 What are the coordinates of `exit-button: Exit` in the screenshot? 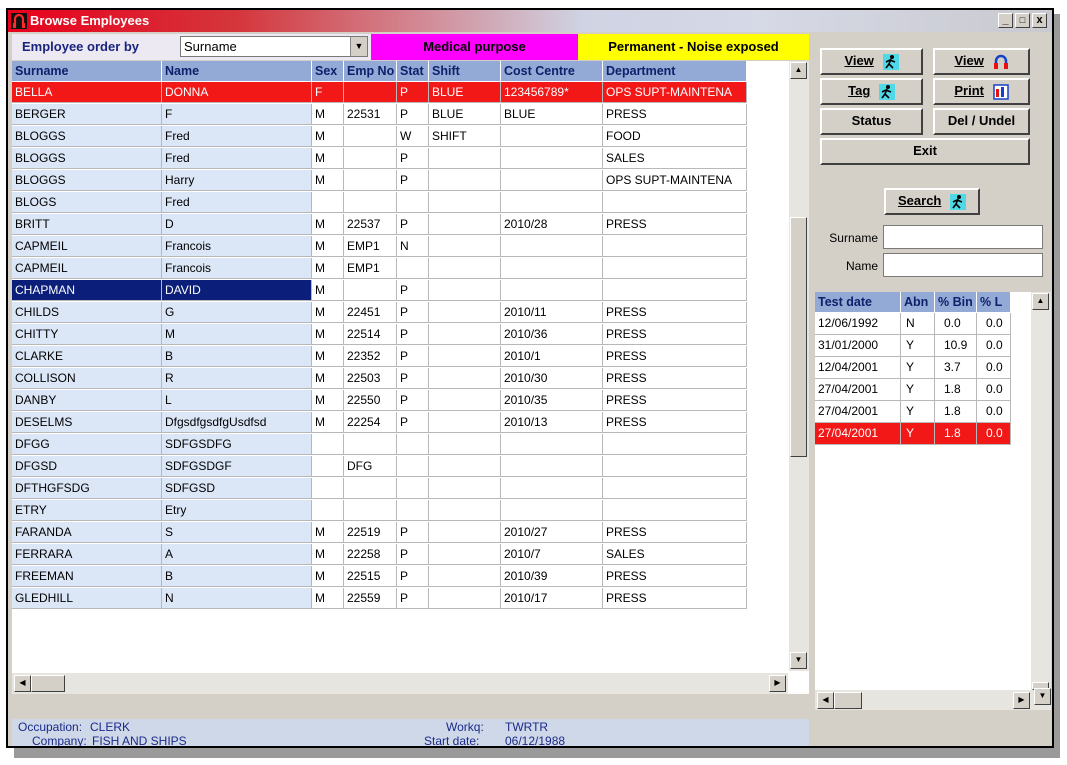 It's located at (925, 151).